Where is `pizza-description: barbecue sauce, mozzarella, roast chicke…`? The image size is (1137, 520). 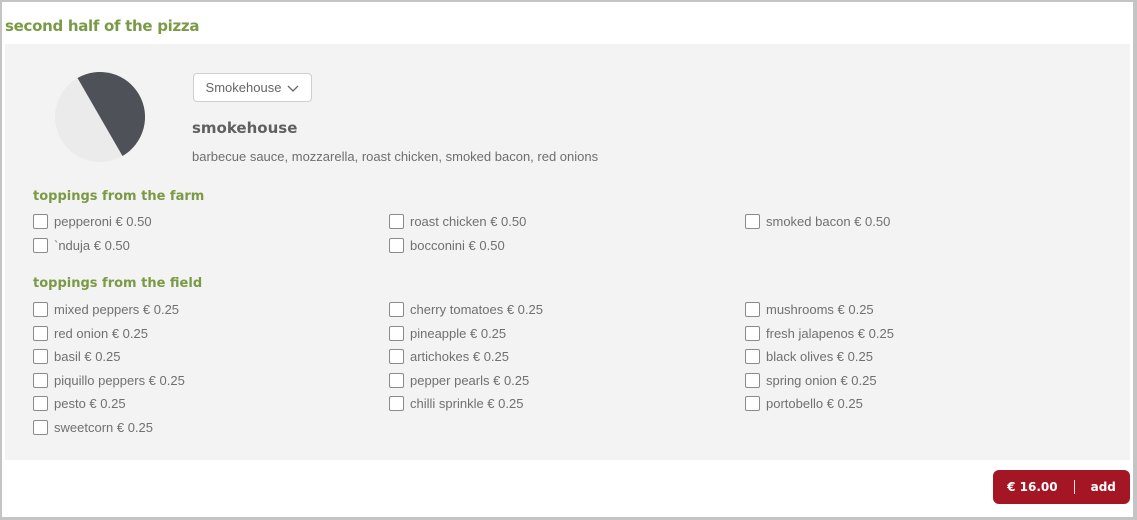
pizza-description: barbecue sauce, mozzarella, roast chicke… is located at coordinates (395, 156).